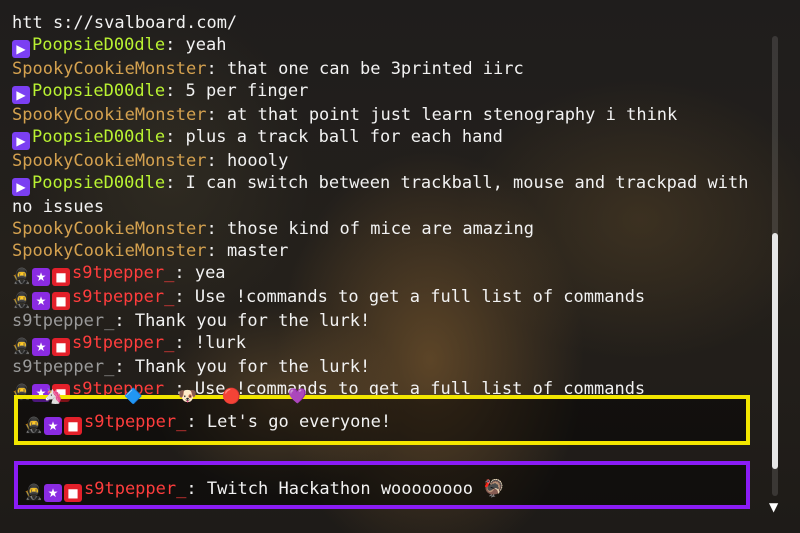 This screenshot has height=533, width=800. I want to click on chat-line: 🥷 ★ ■ s9tpepper_: Let's go everyone!, so click(207, 423).